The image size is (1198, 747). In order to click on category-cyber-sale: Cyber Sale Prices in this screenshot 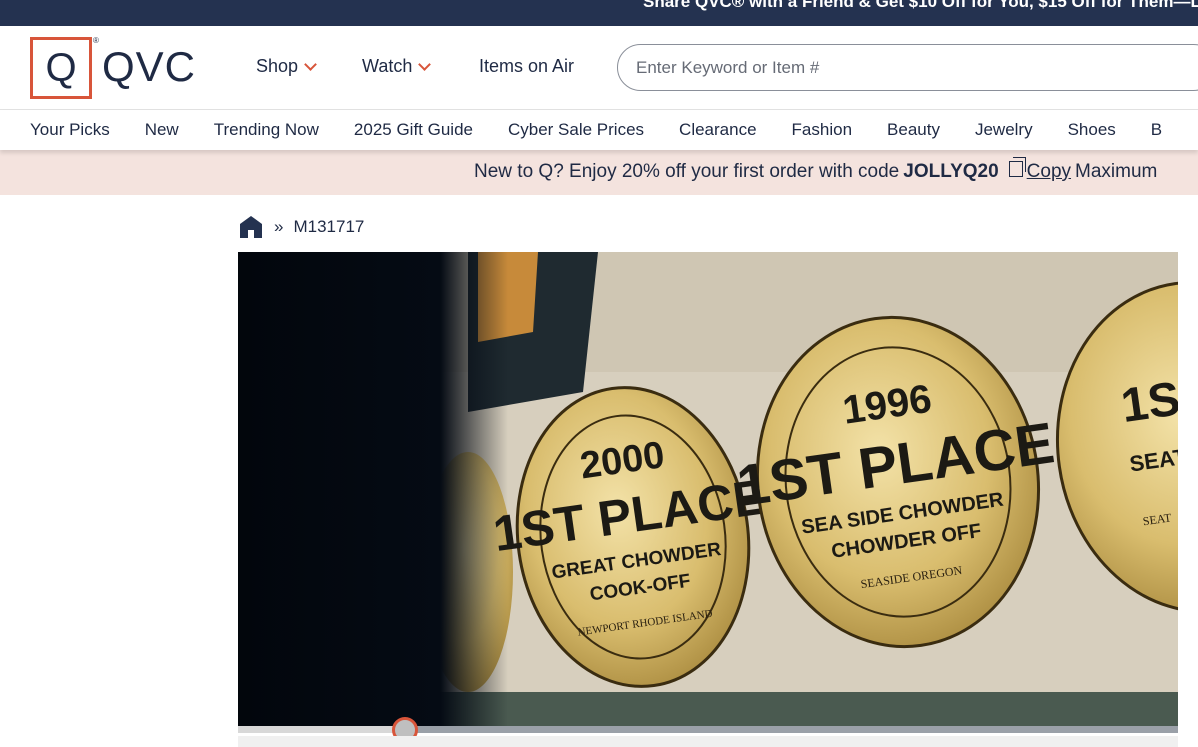, I will do `click(576, 130)`.